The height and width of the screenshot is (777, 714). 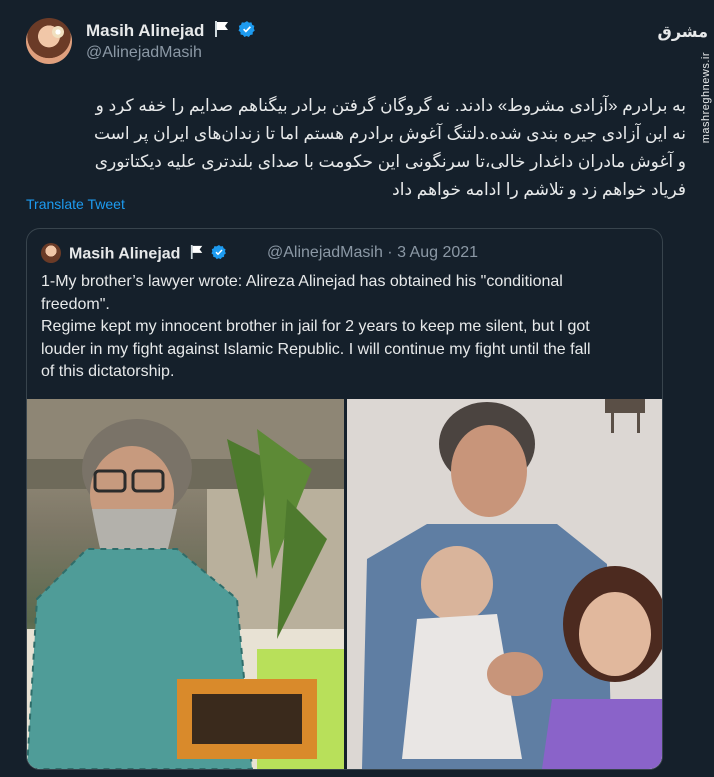 I want to click on translate-tweet-link: Translate Tweet, so click(x=75, y=204).